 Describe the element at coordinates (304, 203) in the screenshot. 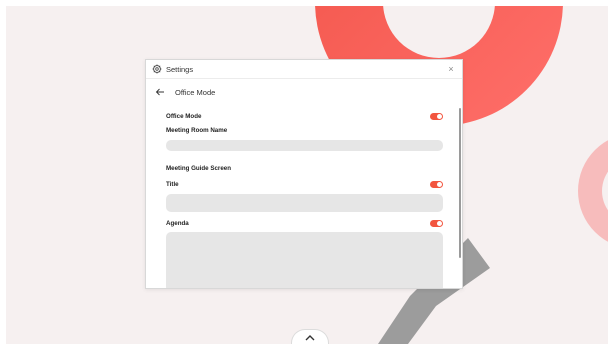

I see `title-input` at that location.